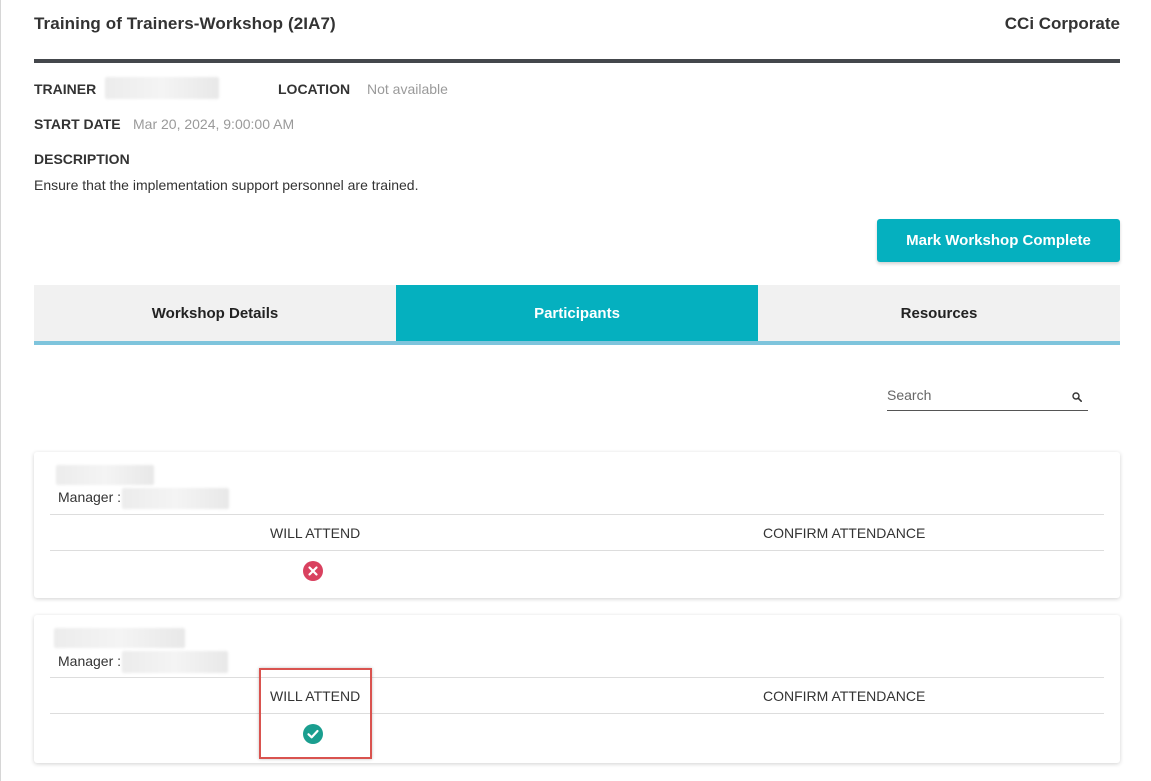  Describe the element at coordinates (939, 313) in the screenshot. I see `tab-resources: Resources` at that location.